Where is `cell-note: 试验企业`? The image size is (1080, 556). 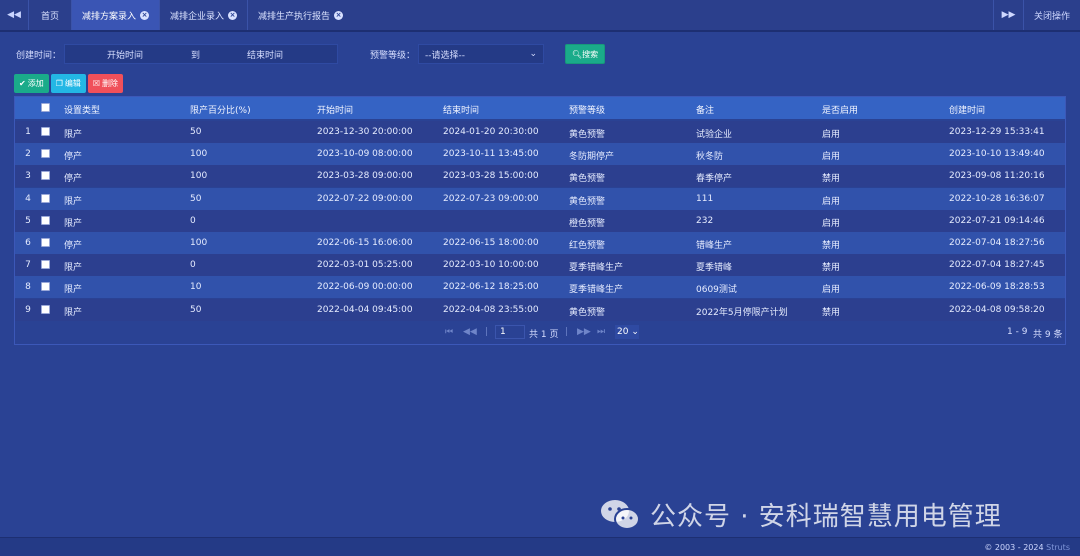
cell-note: 试验企业 is located at coordinates (714, 135).